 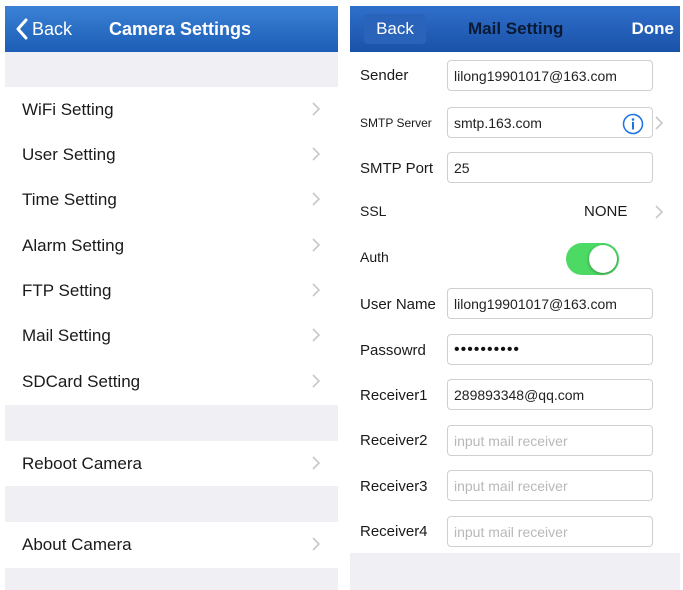 What do you see at coordinates (171, 381) in the screenshot?
I see `menu-item-sdcard-setting: SDCard Setting` at bounding box center [171, 381].